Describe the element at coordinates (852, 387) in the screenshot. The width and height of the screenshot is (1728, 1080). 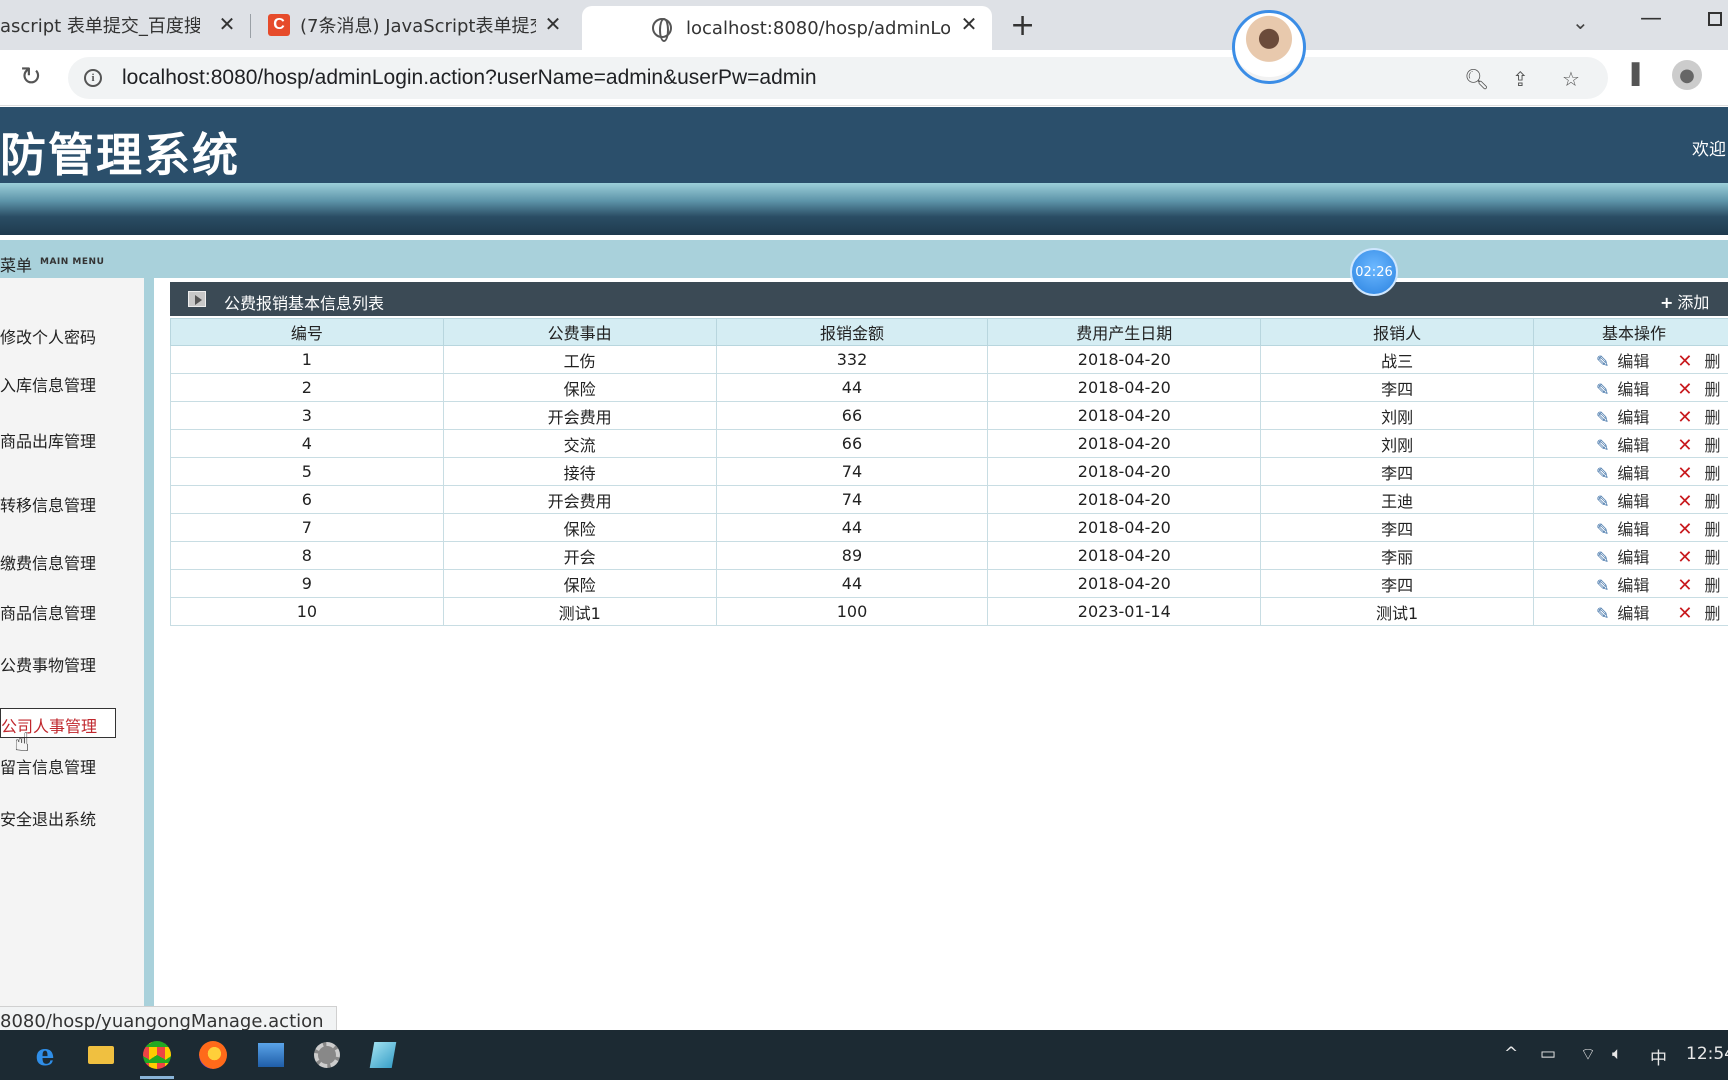
I see `cell-amount: 44` at that location.